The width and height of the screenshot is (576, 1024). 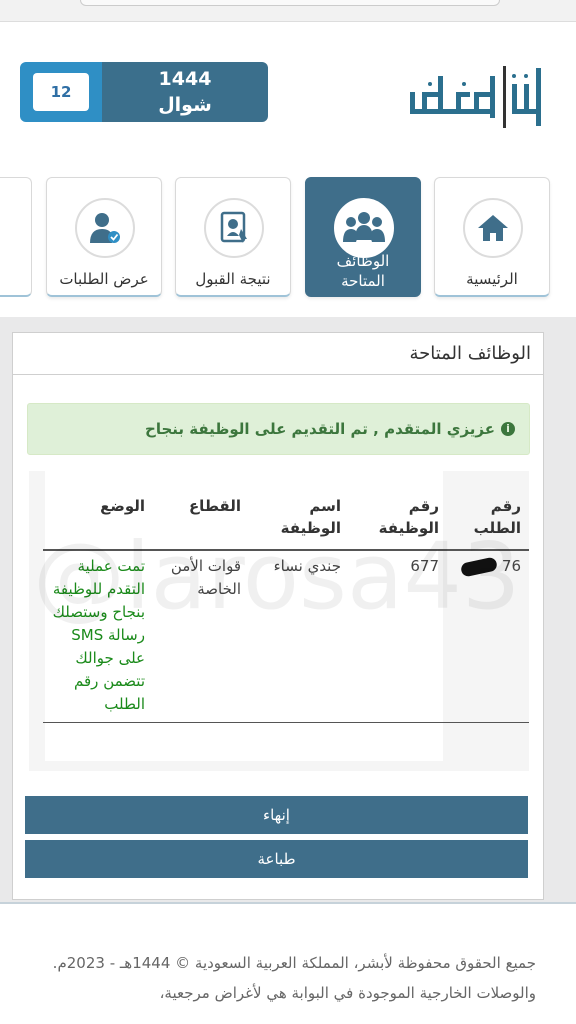 I want to click on address-bar, so click(x=290, y=3).